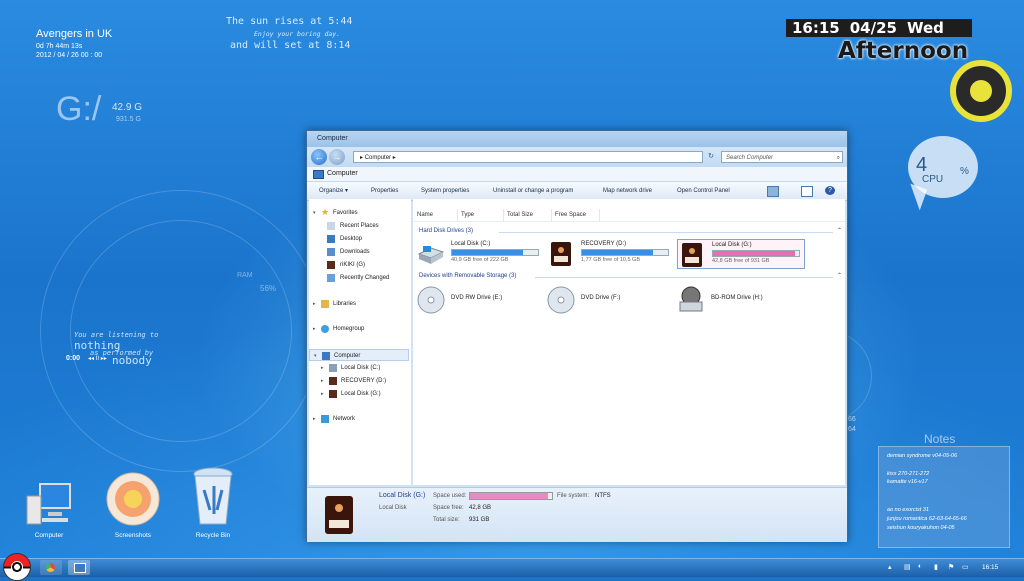 Image resolution: width=1024 pixels, height=581 pixels. What do you see at coordinates (965, 567) in the screenshot?
I see `tray-battery-icon: ▭` at bounding box center [965, 567].